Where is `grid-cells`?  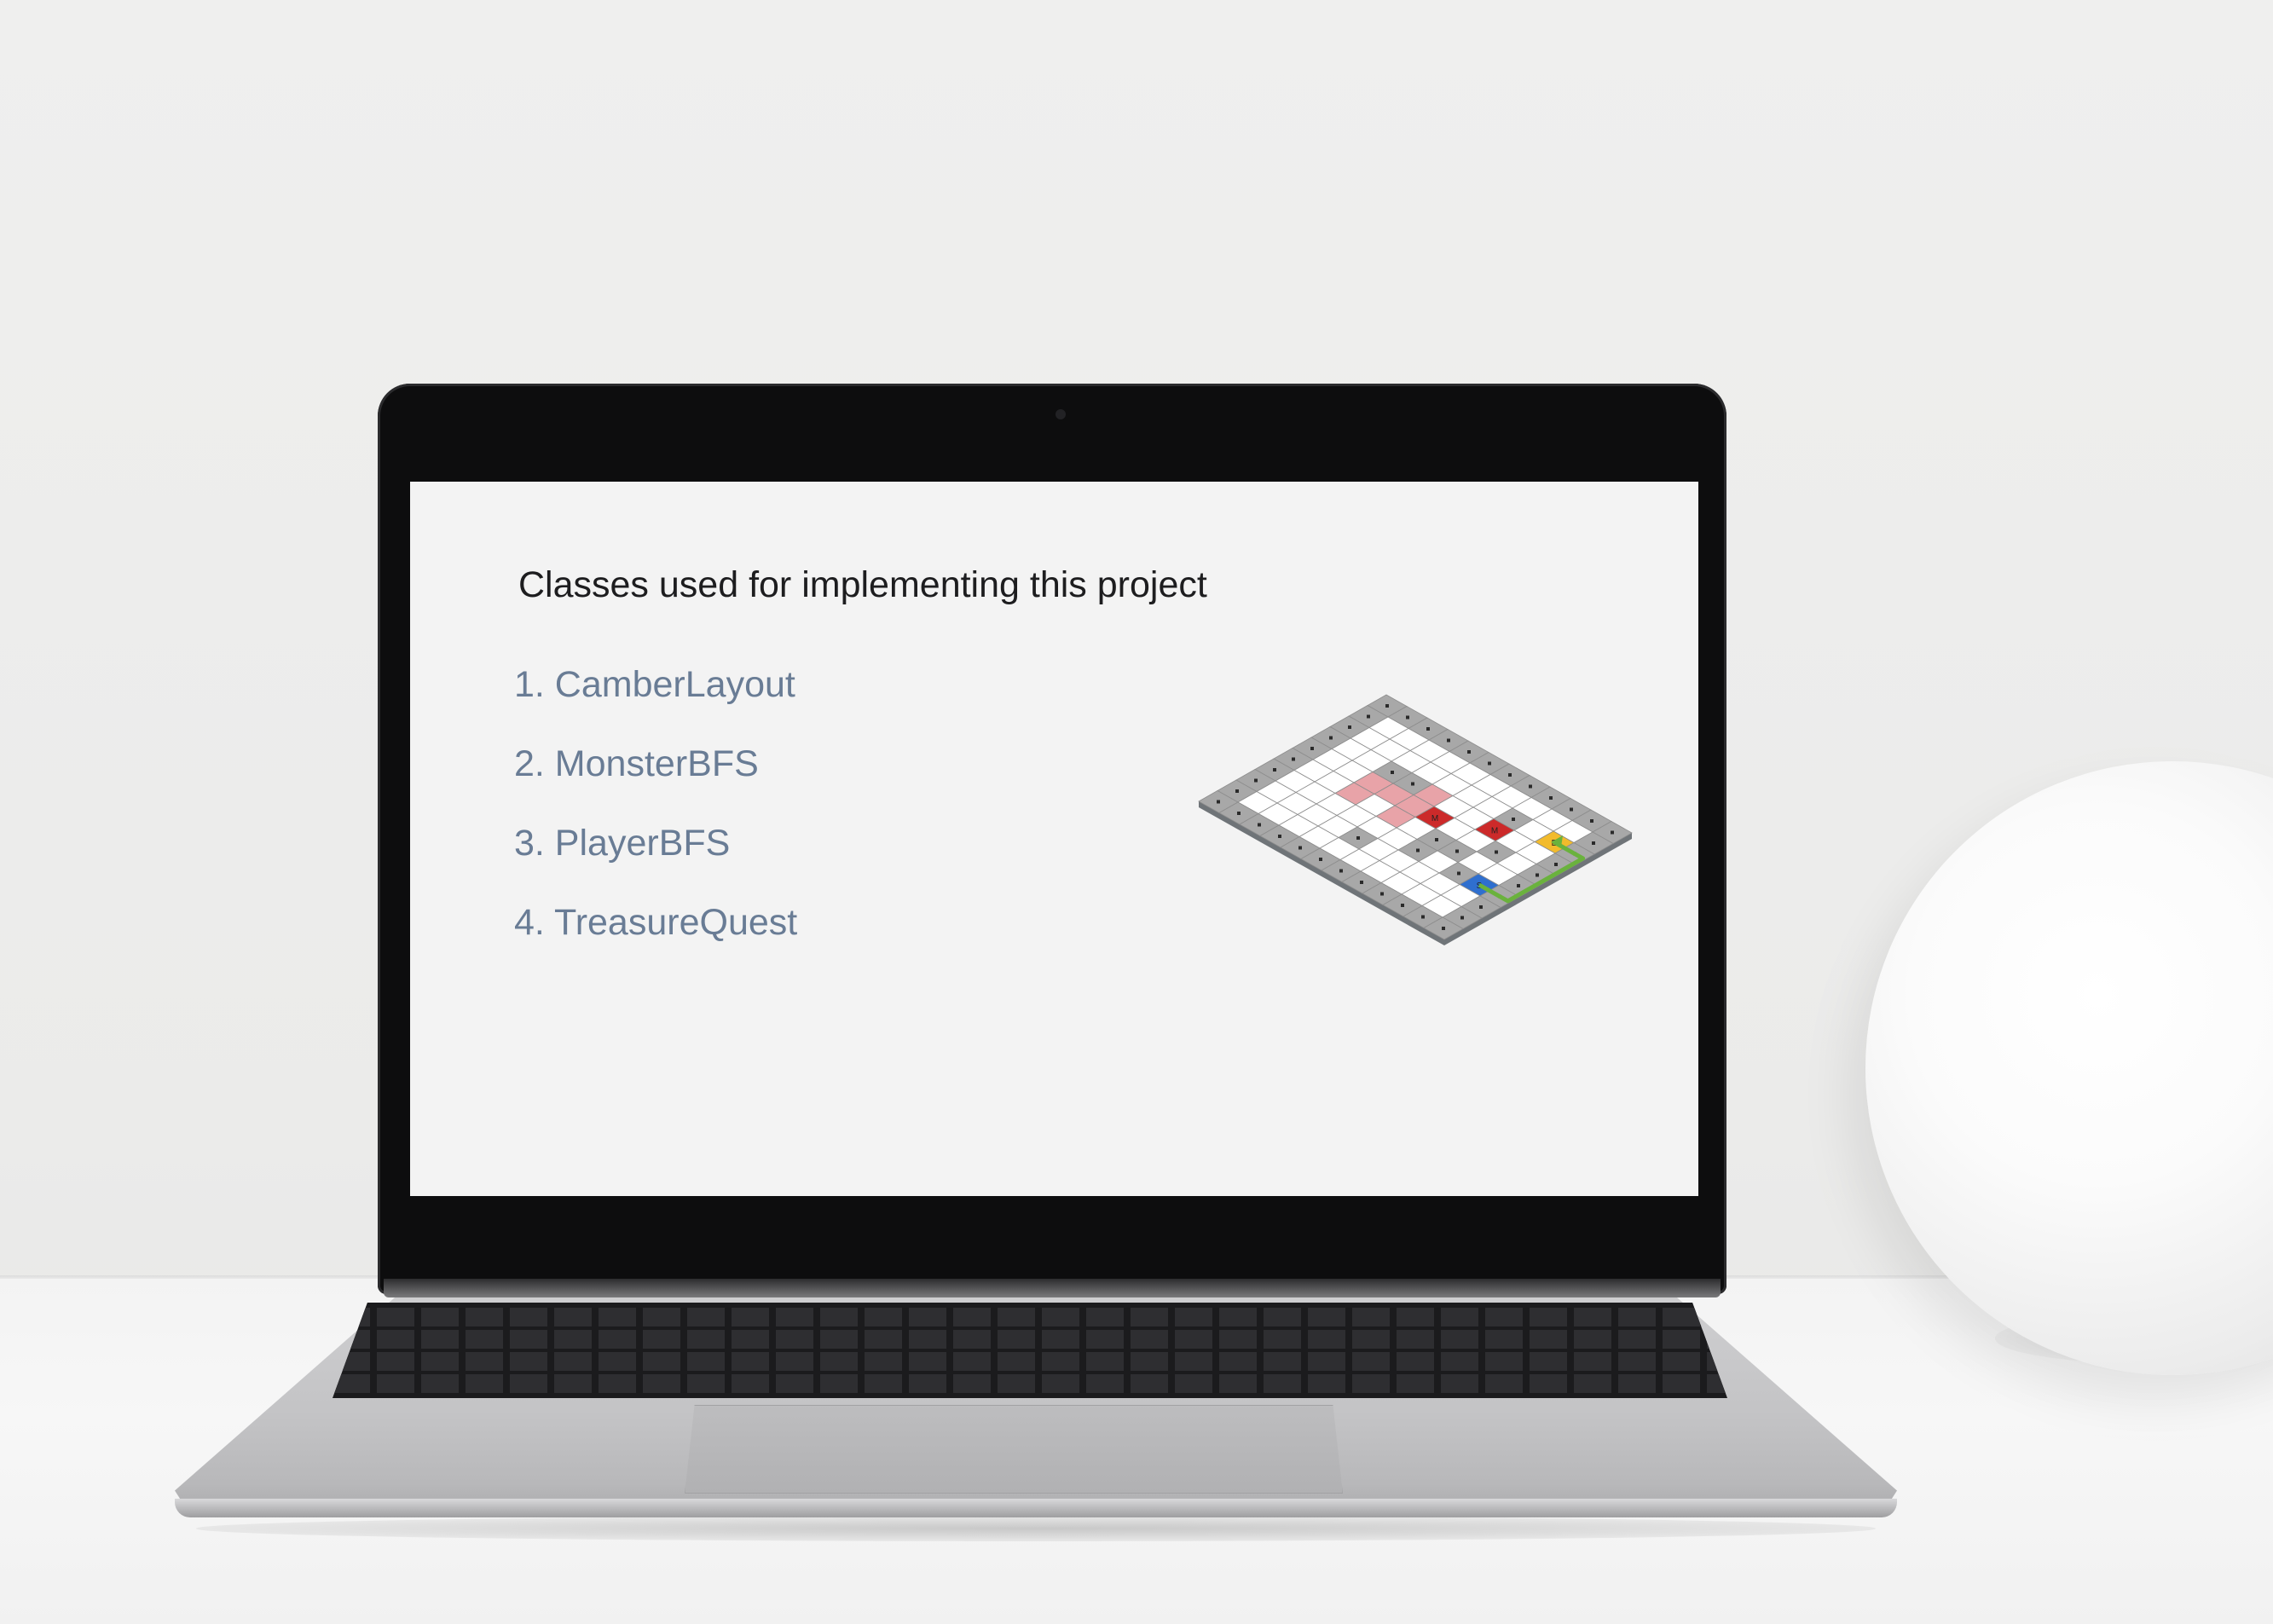 grid-cells is located at coordinates (1416, 819).